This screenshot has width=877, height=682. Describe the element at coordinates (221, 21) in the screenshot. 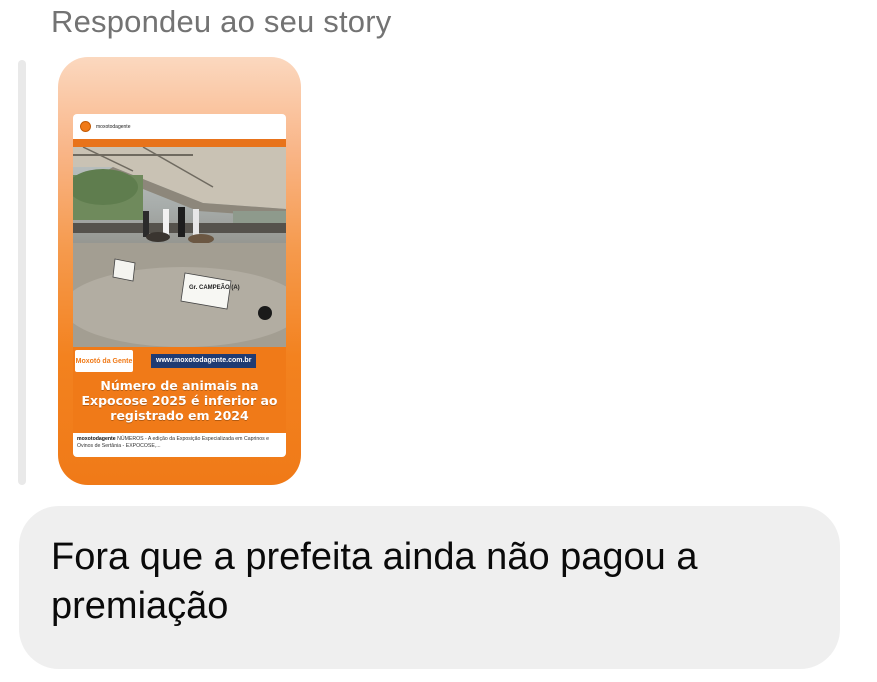

I see `story-reply-label: Respondeu ao seu story` at that location.